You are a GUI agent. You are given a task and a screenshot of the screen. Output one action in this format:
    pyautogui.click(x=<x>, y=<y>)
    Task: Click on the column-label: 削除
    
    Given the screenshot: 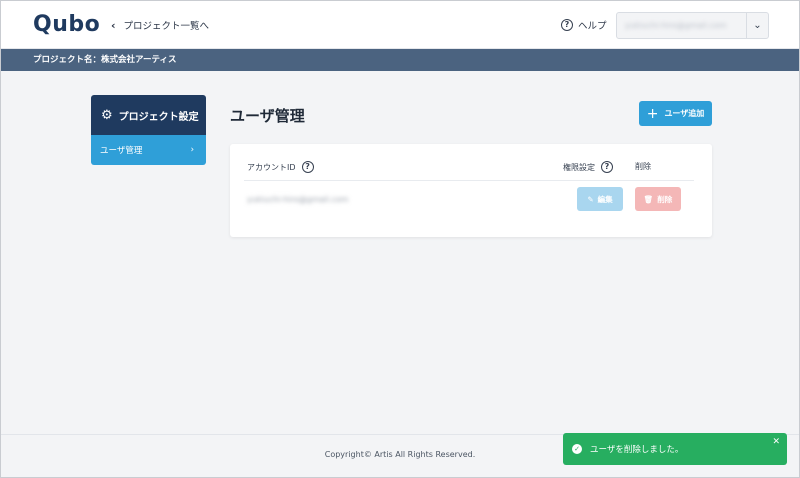 What is the action you would take?
    pyautogui.click(x=643, y=166)
    